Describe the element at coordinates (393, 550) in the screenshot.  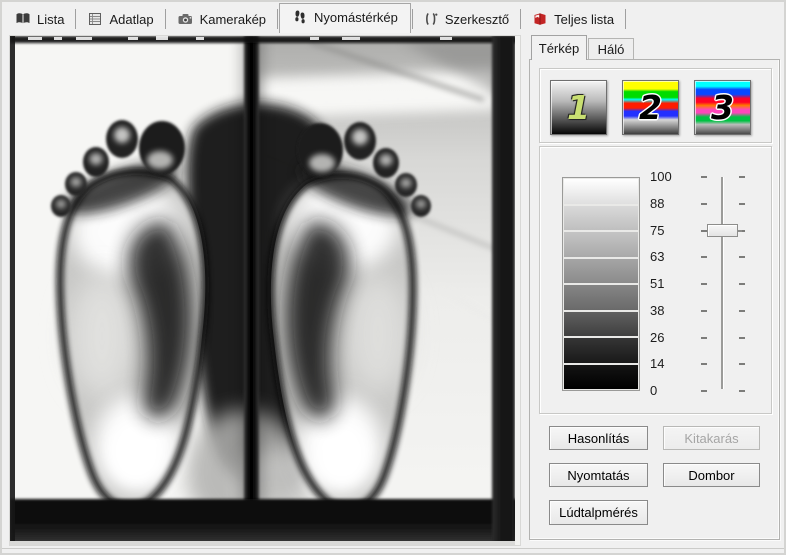
I see `window-bottom-strip` at that location.